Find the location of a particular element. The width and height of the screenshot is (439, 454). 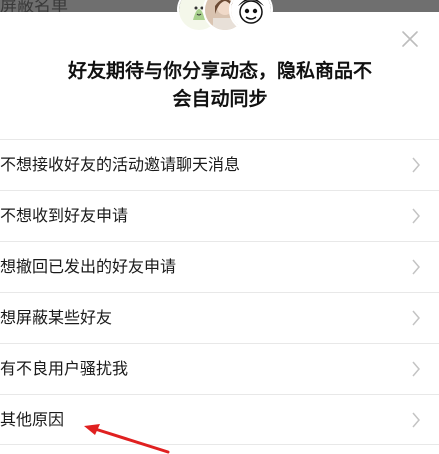

reason-item-activity-invites: 不想接收好友的活动邀请聊天消息 is located at coordinates (219, 164).